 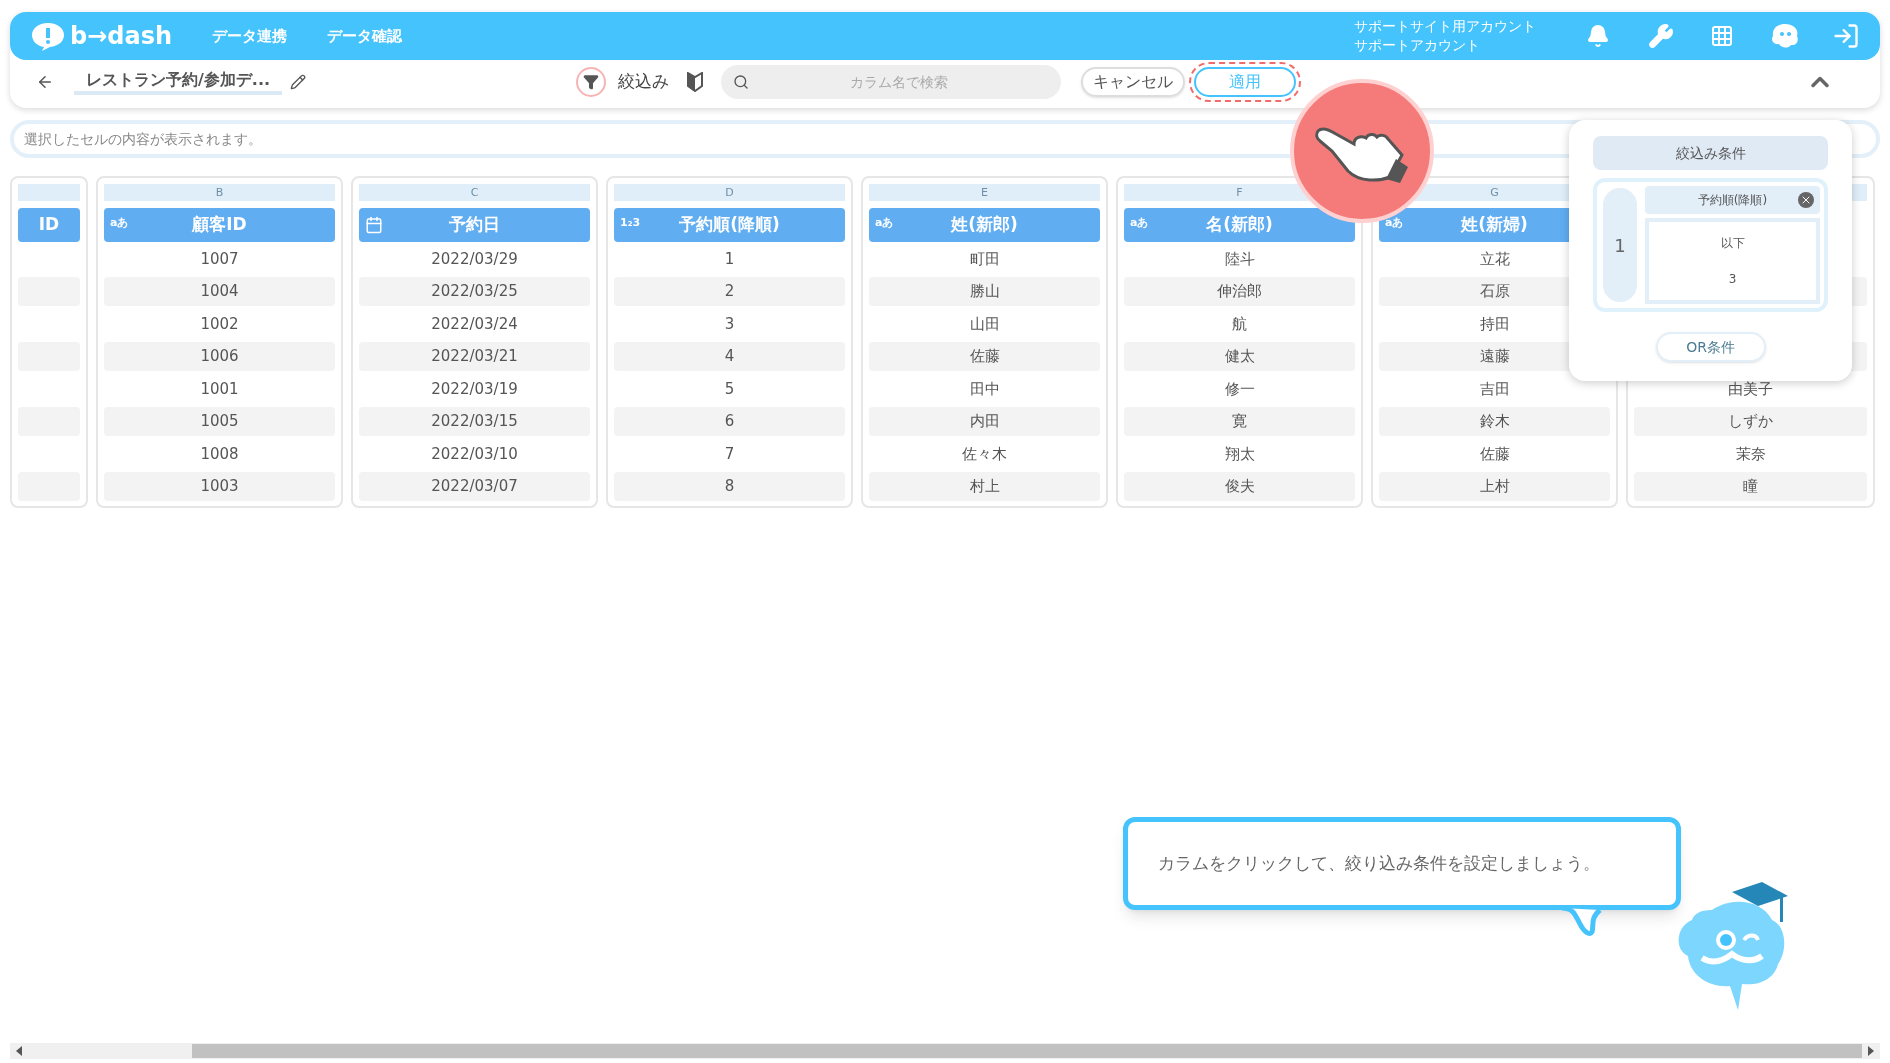 What do you see at coordinates (1732, 279) in the screenshot?
I see `condition-value: 3` at bounding box center [1732, 279].